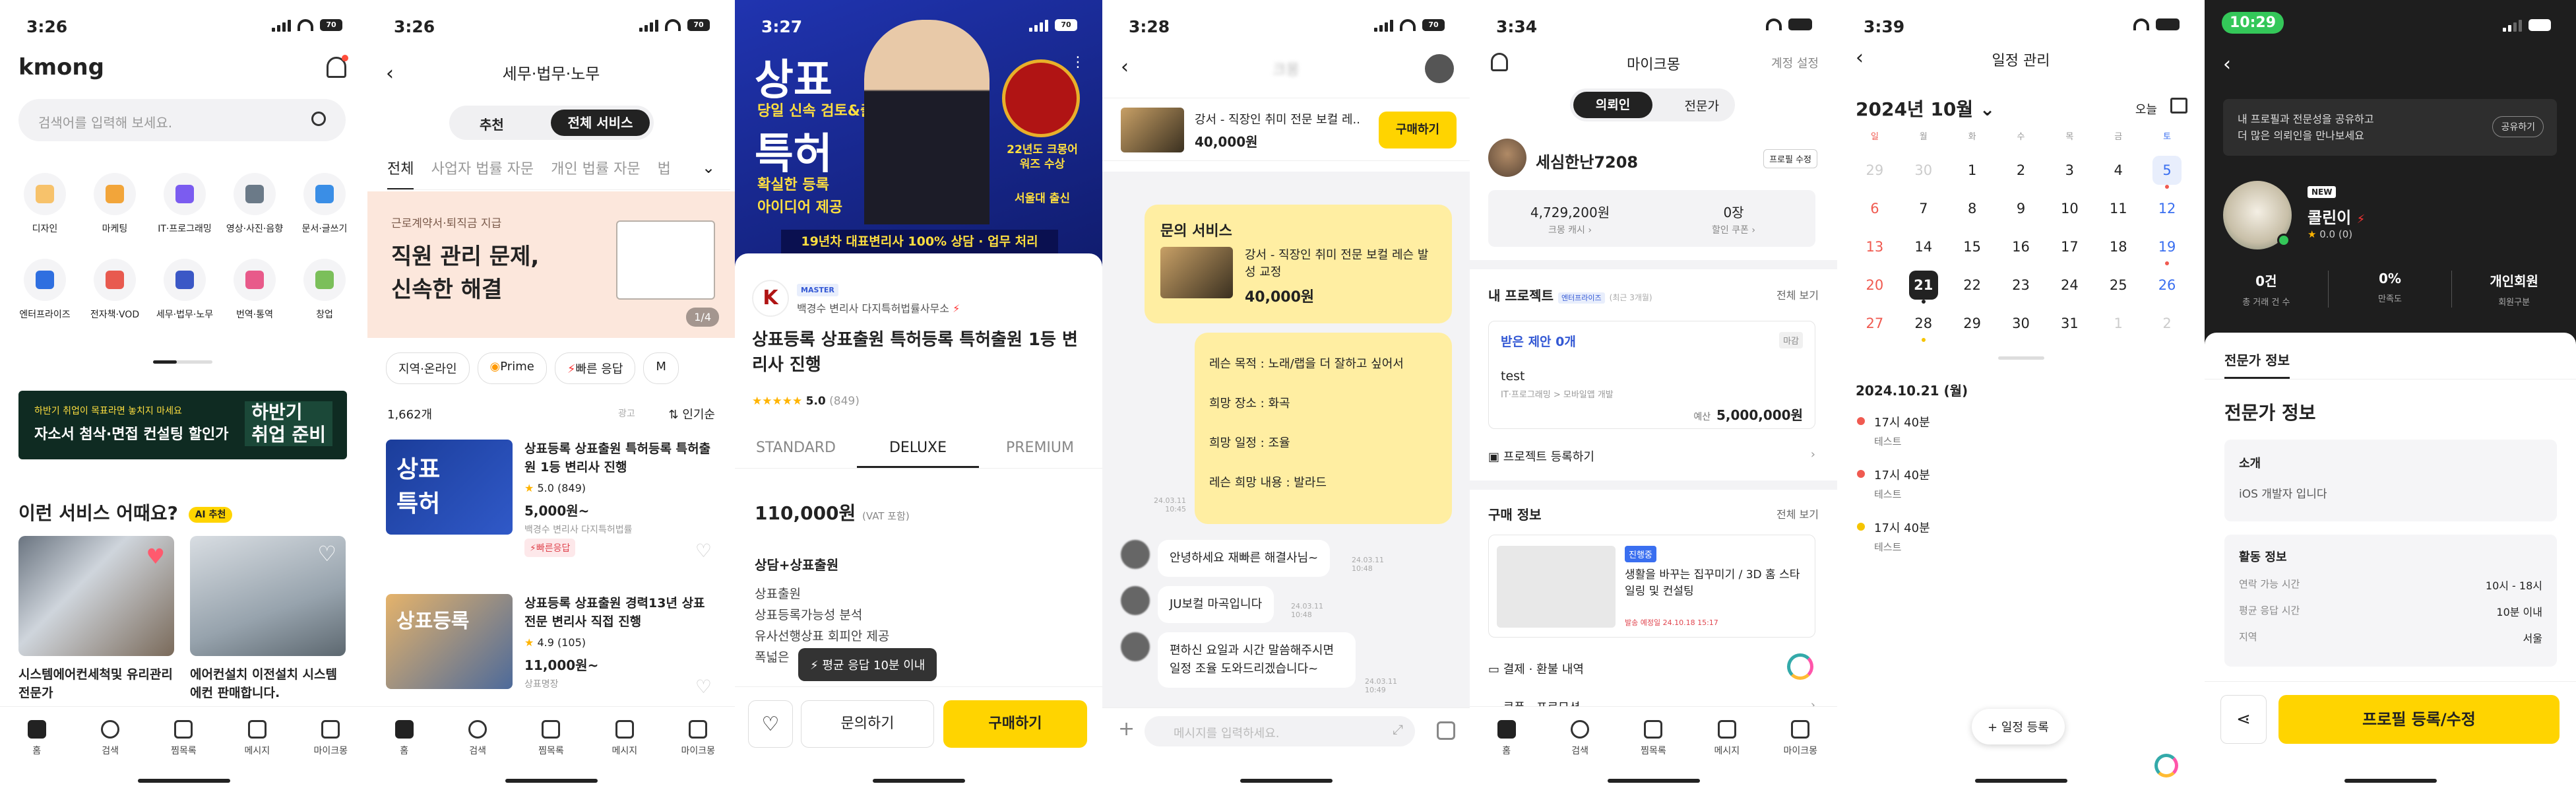 The image size is (2576, 792). Describe the element at coordinates (692, 413) in the screenshot. I see `sort-select: ⇅ 인기순` at that location.